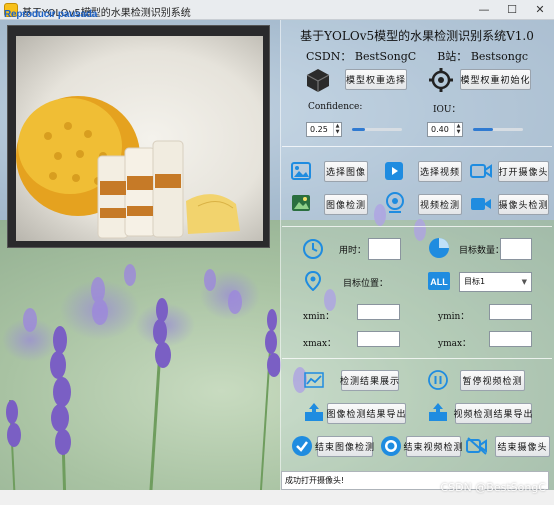 Image resolution: width=554 pixels, height=505 pixels. Describe the element at coordinates (516, 249) in the screenshot. I see `target-count-display` at that location.